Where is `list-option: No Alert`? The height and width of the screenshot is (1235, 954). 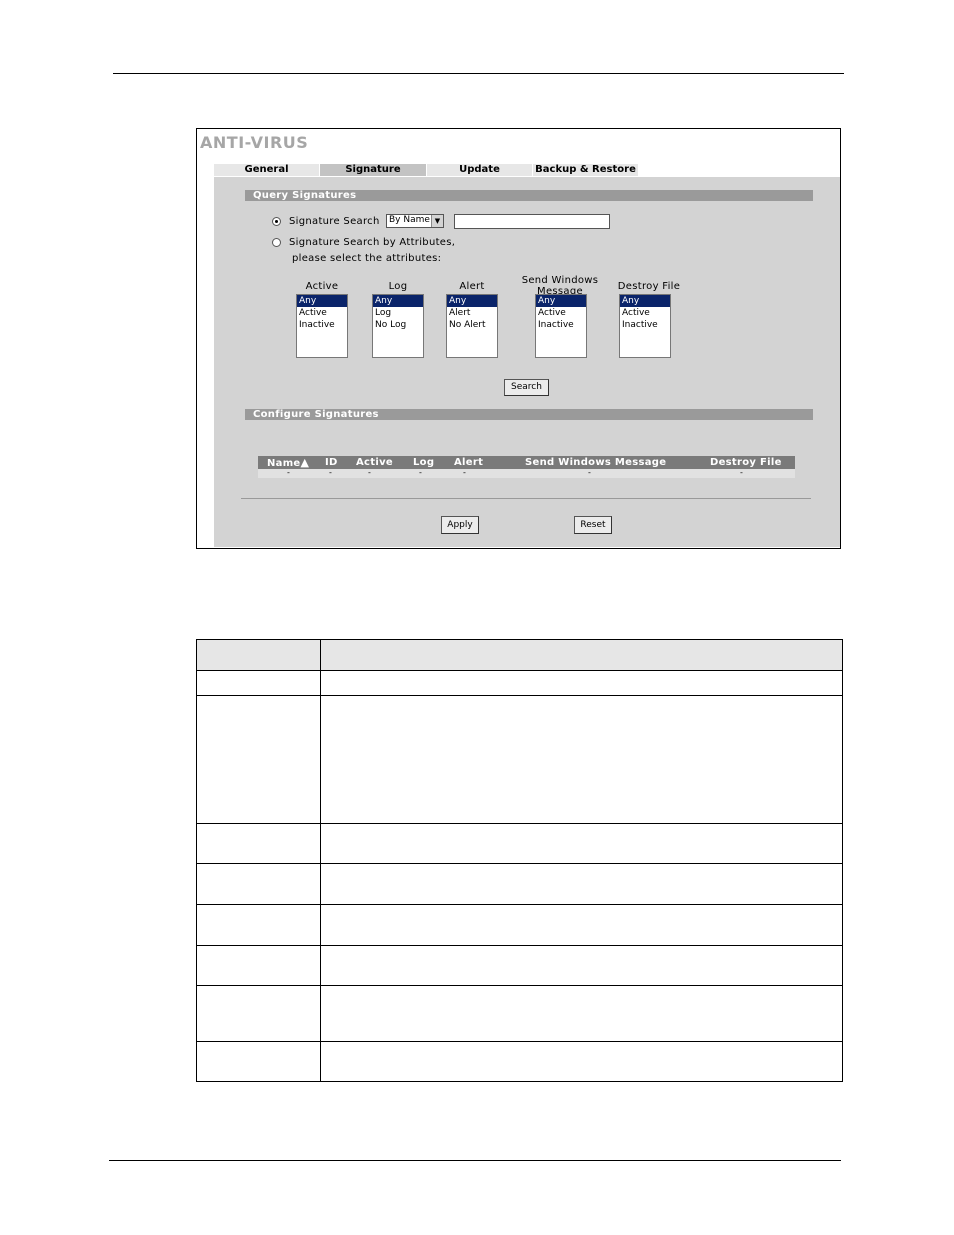 list-option: No Alert is located at coordinates (472, 325).